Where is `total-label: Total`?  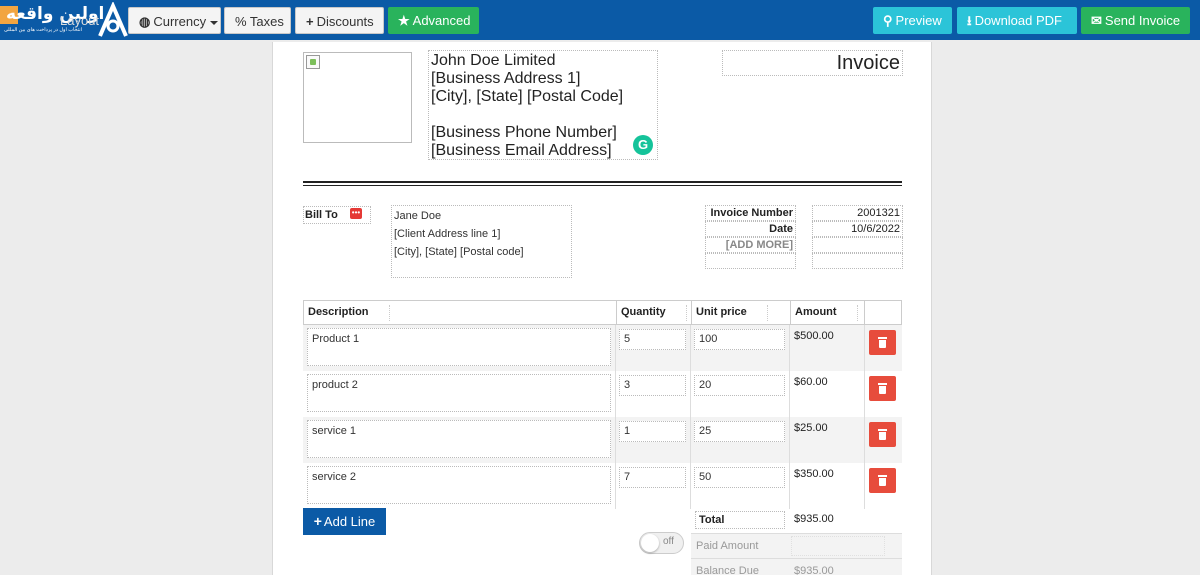 total-label: Total is located at coordinates (740, 520).